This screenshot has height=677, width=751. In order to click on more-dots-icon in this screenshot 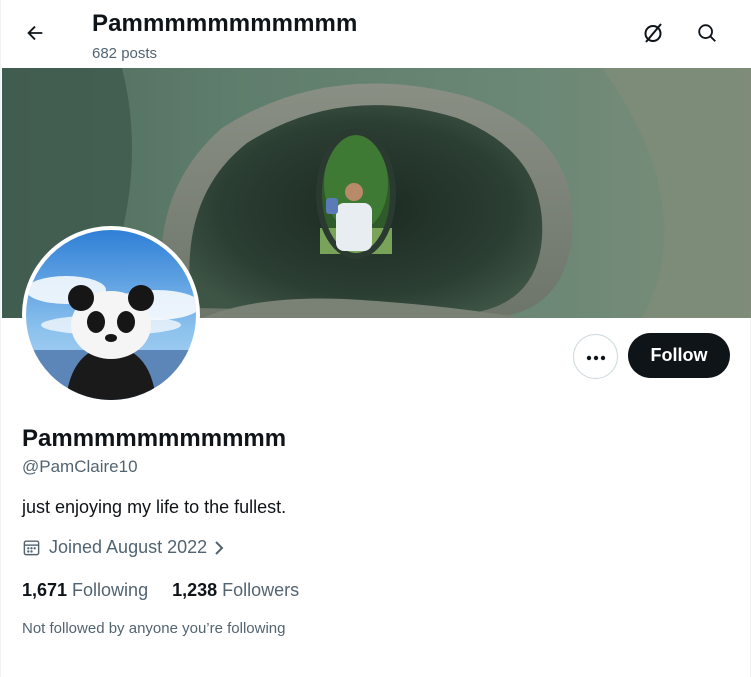, I will do `click(596, 357)`.